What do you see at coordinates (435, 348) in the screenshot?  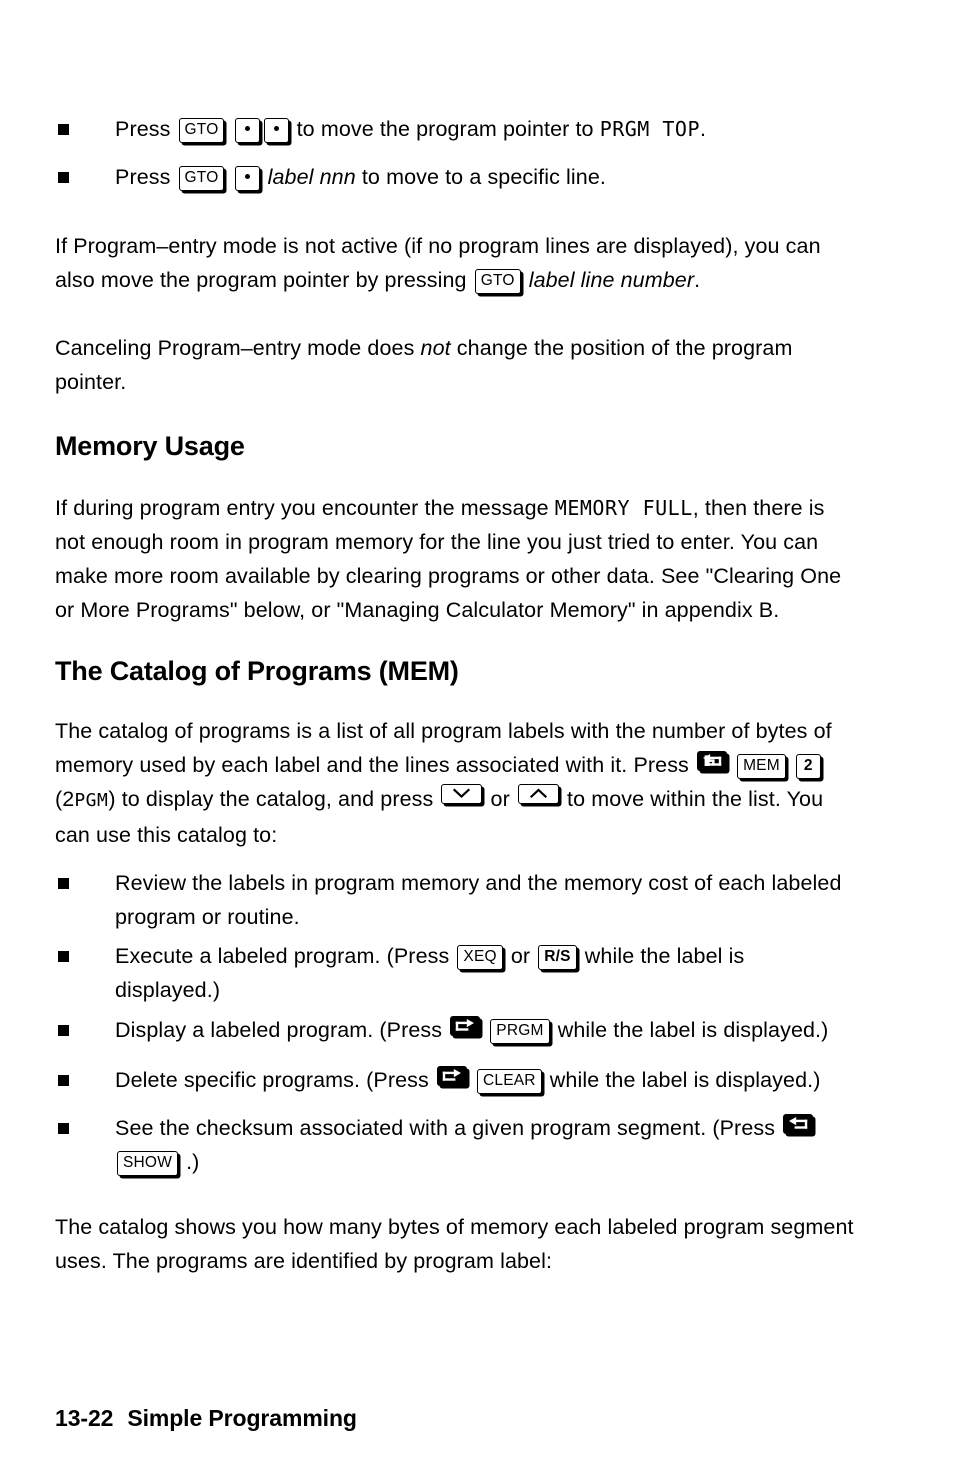 I see `not-emphasis: not` at bounding box center [435, 348].